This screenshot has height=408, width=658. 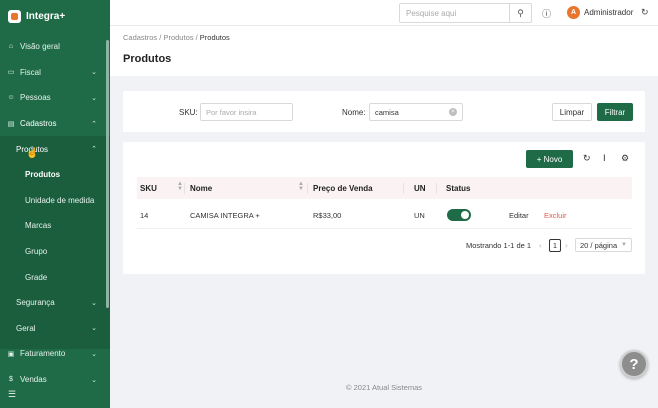 I want to click on sku-field-wrapper, so click(x=246, y=112).